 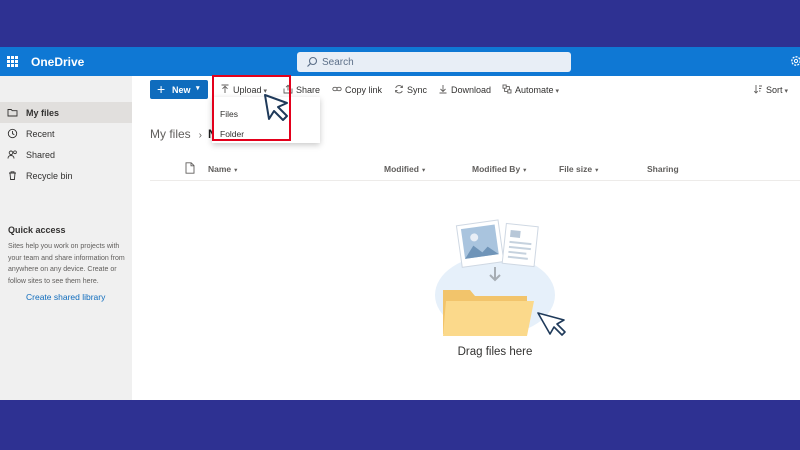 What do you see at coordinates (417, 90) in the screenshot?
I see `sync-label: Sync` at bounding box center [417, 90].